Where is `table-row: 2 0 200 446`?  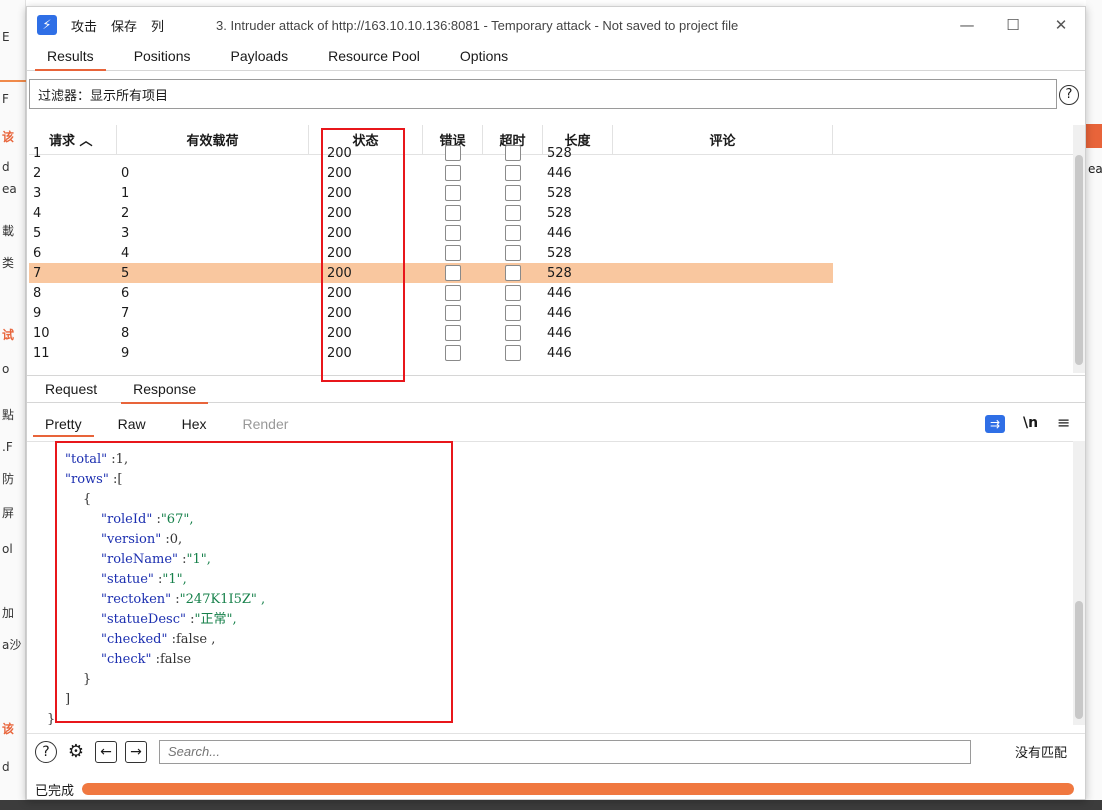 table-row: 2 0 200 446 is located at coordinates (431, 173).